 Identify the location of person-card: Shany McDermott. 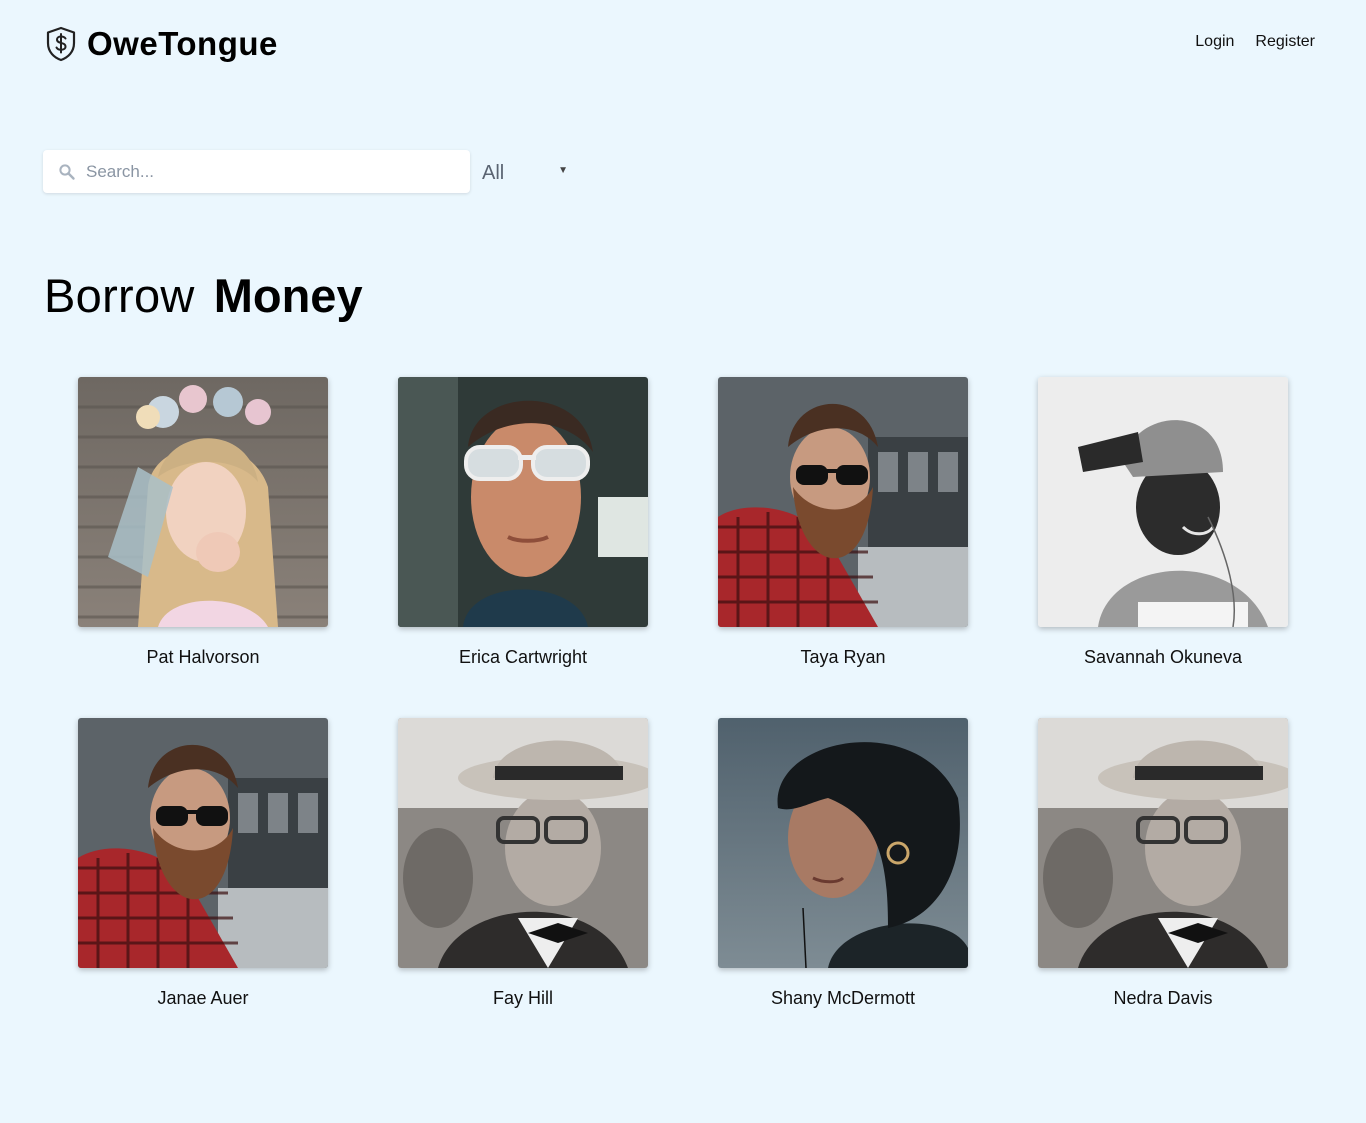
(843, 868).